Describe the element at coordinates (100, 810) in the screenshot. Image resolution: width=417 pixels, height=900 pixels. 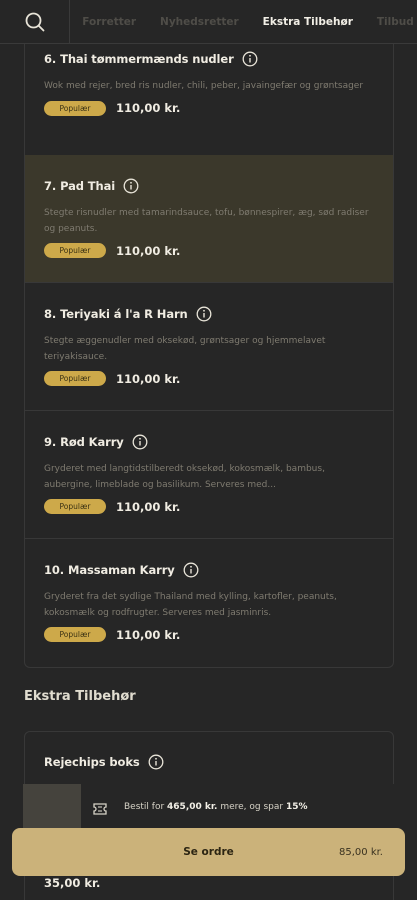
I see `ticket-icon` at that location.